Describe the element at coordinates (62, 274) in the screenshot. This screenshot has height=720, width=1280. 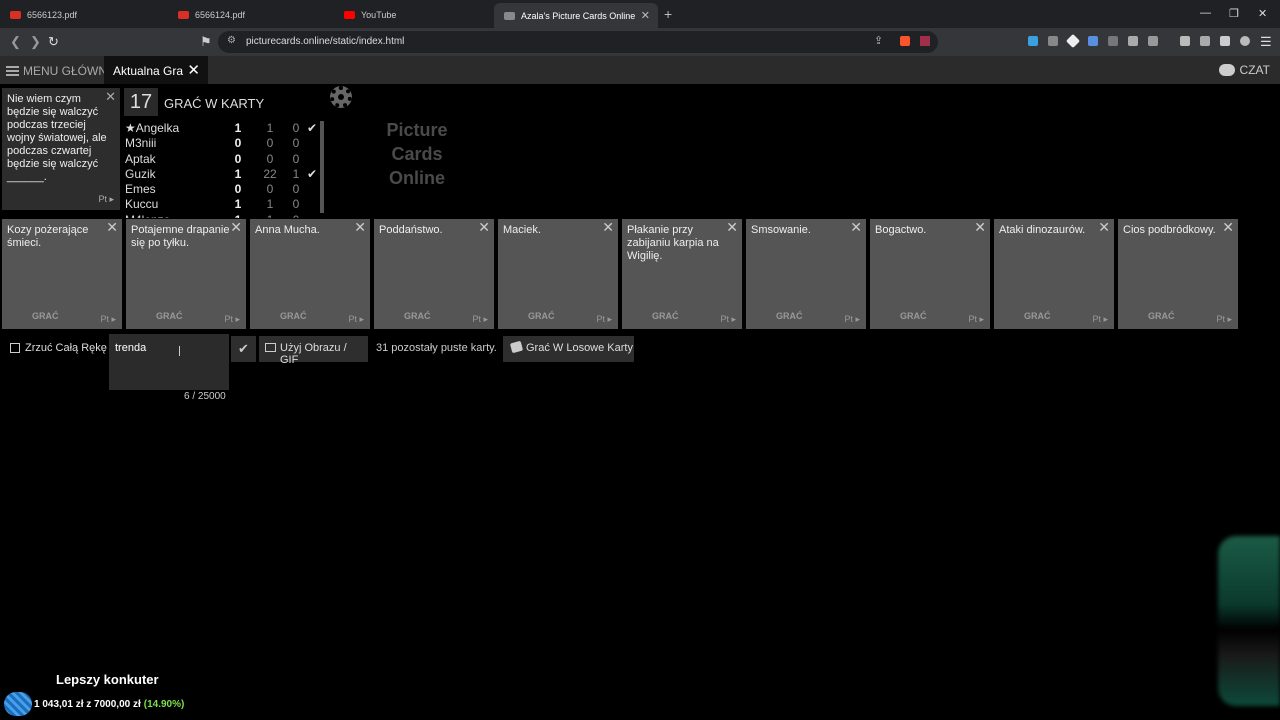
I see `white-card: Kozy pożerające śmieci. ✕ GRAĆ Pt ▸` at that location.